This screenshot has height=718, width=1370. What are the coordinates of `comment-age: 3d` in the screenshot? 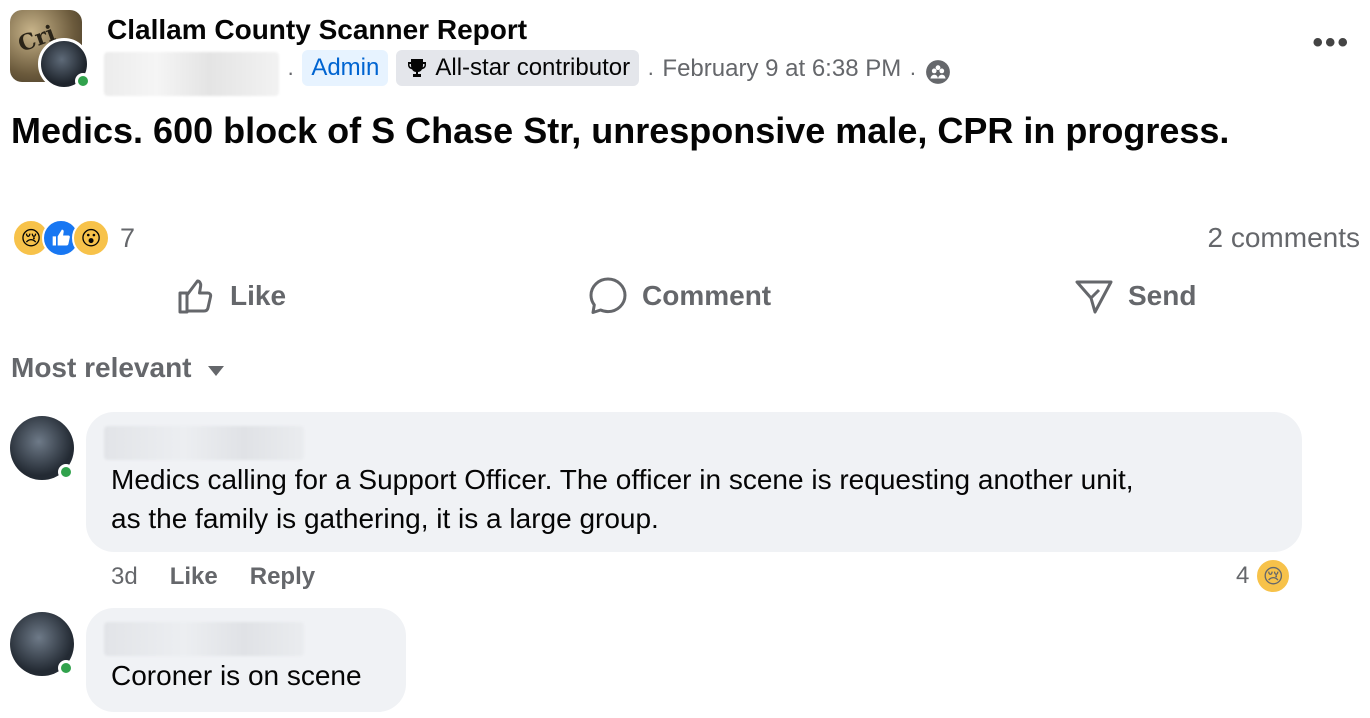 It's located at (124, 577).